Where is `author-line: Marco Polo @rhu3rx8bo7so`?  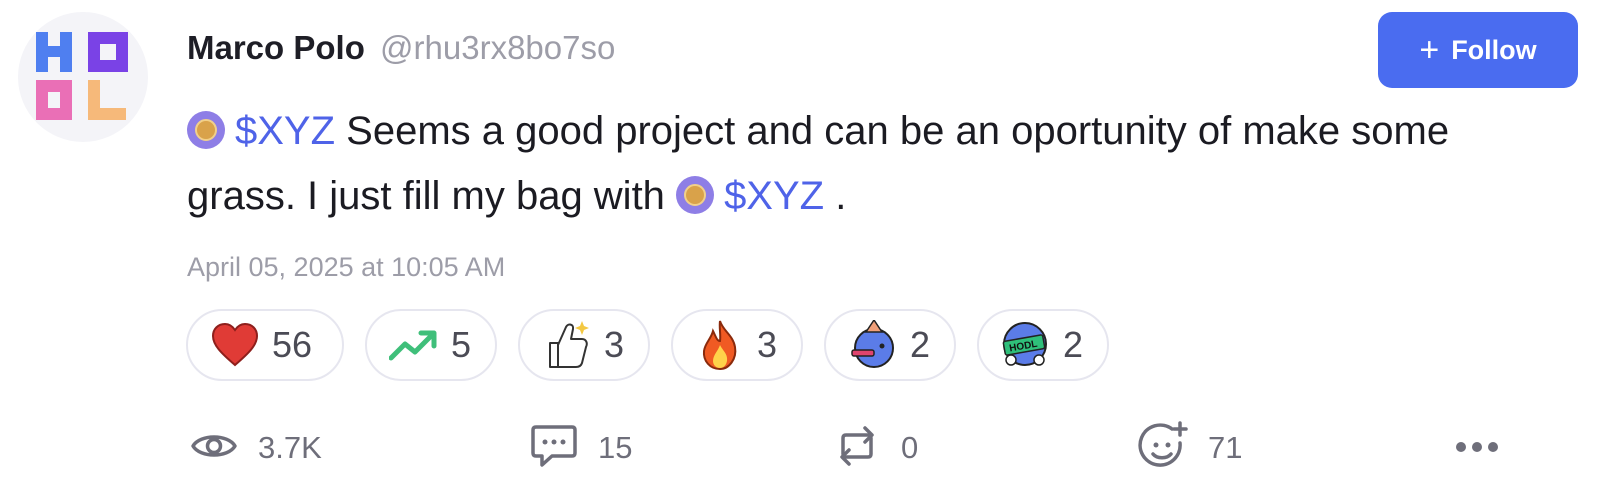 author-line: Marco Polo @rhu3rx8bo7so is located at coordinates (401, 48).